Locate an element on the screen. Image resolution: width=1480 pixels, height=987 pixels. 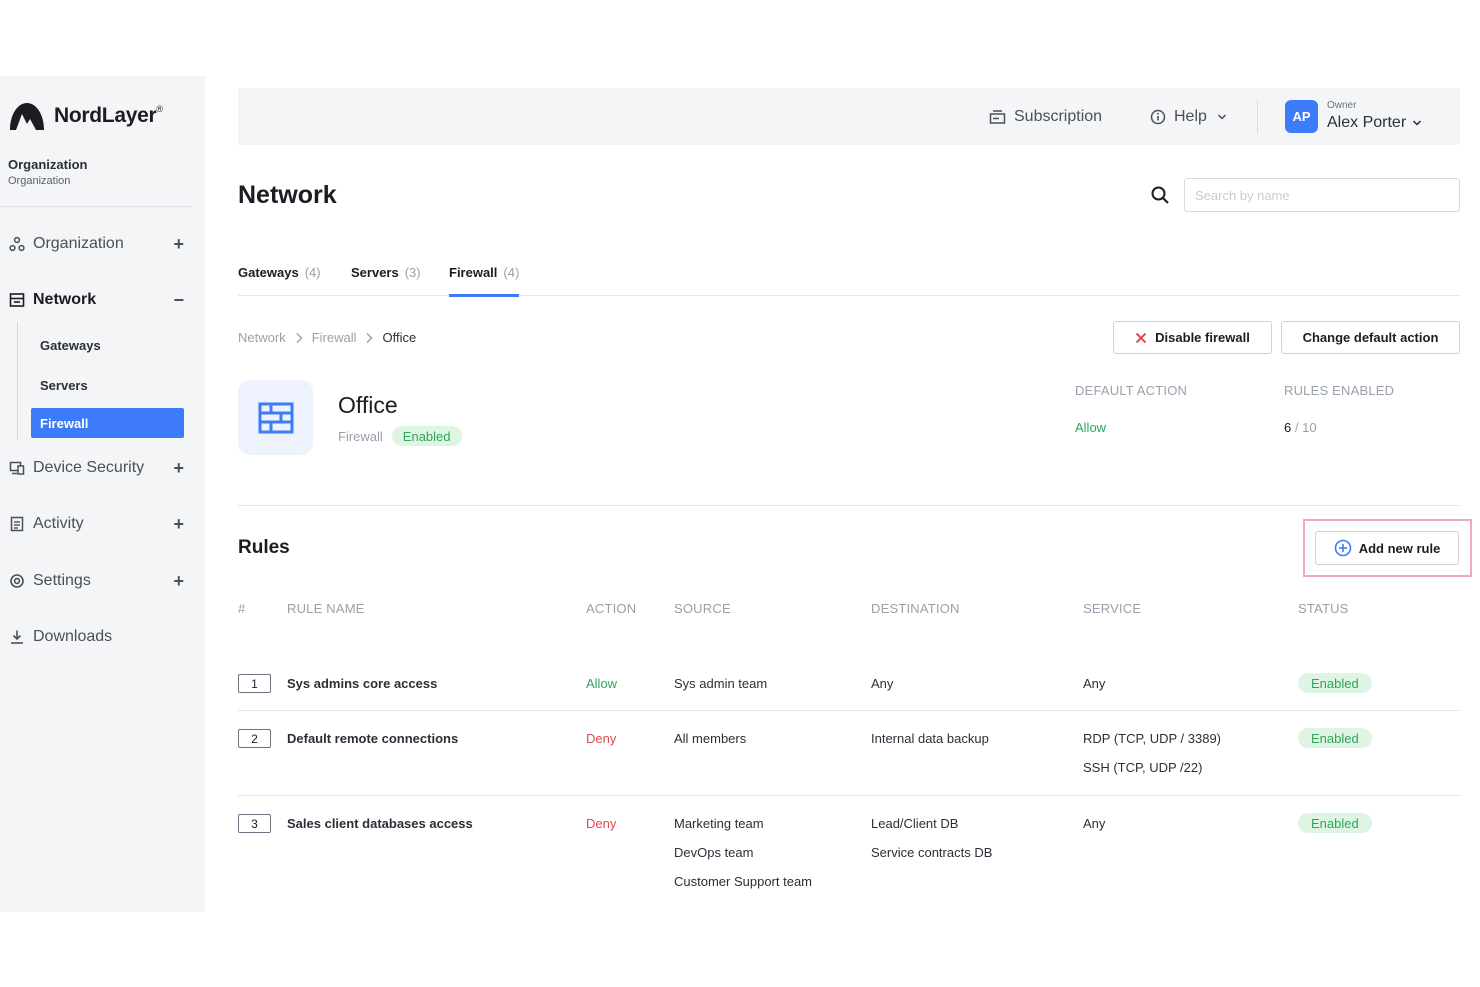
tab-servers: Servers (3) is located at coordinates (386, 280).